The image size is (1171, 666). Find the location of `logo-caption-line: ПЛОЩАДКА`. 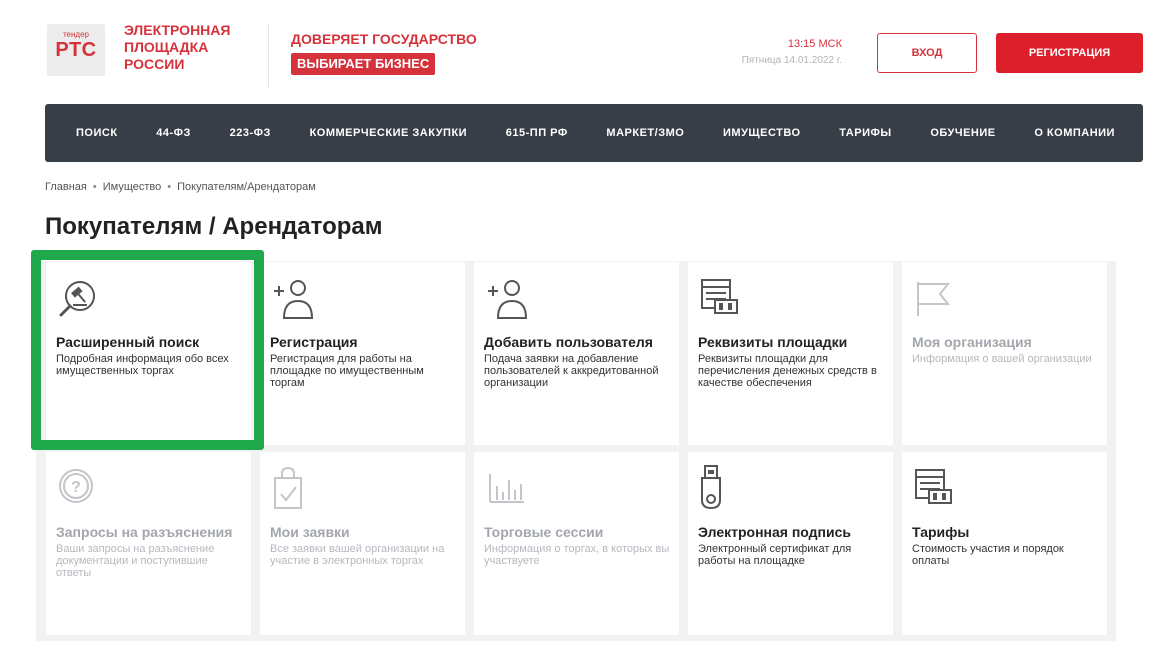

logo-caption-line: ПЛОЩАДКА is located at coordinates (166, 47).